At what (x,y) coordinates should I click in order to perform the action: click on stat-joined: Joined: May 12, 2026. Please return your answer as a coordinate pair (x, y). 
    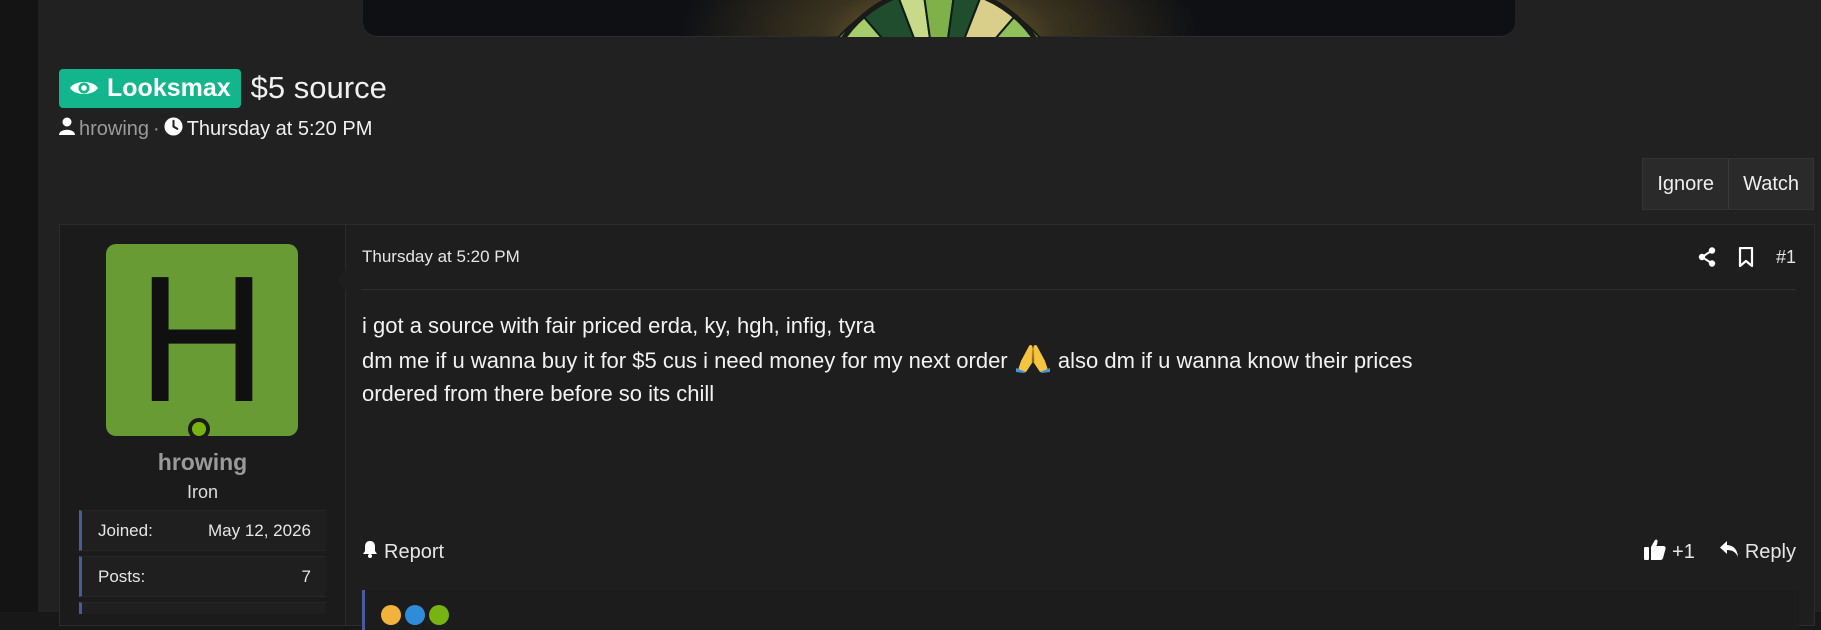
    Looking at the image, I should click on (202, 530).